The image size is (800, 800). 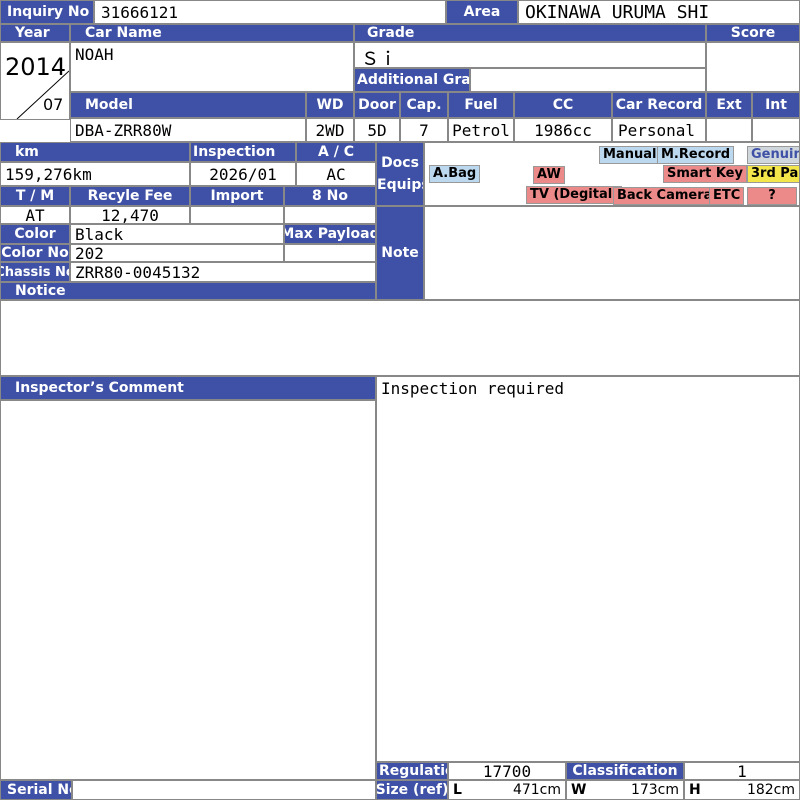 I want to click on tag-unknown: ?, so click(x=772, y=196).